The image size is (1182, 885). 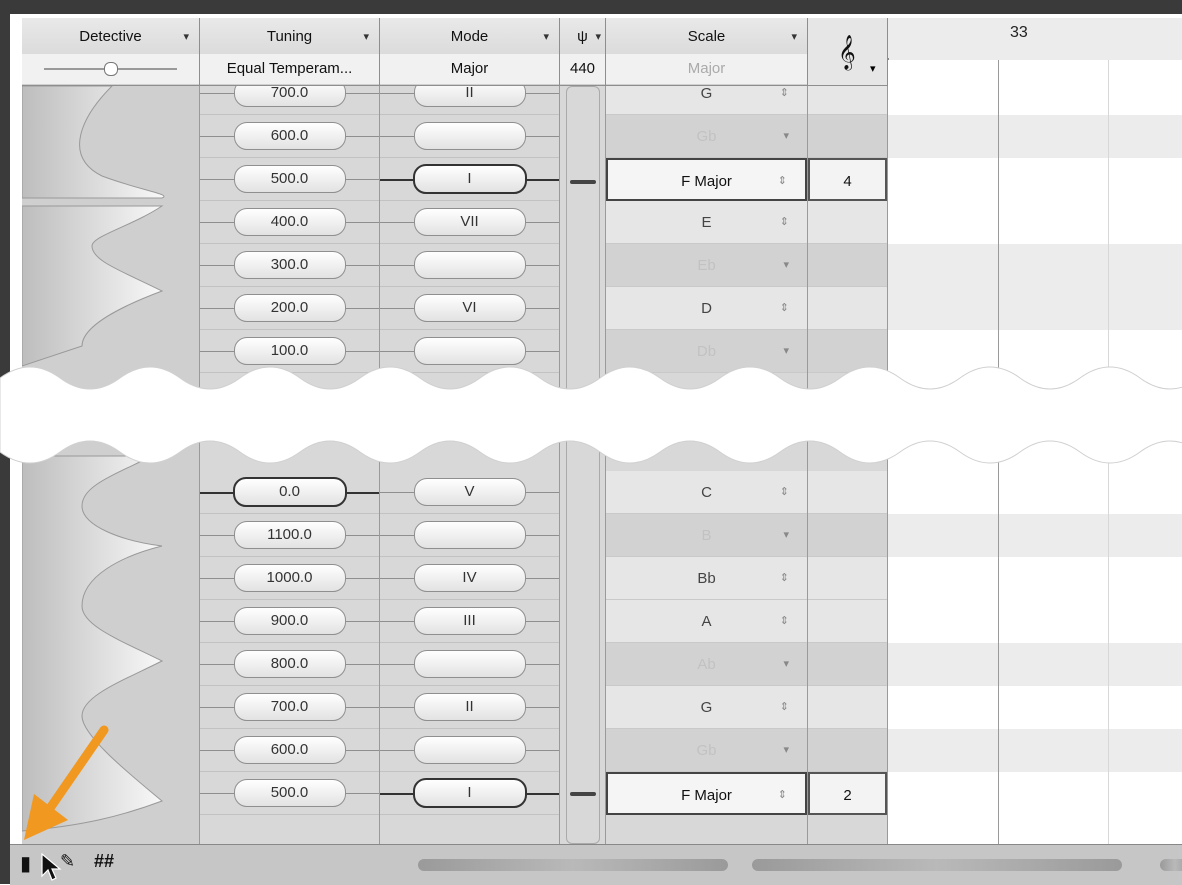 I want to click on mode-pill: VII, so click(x=469, y=222).